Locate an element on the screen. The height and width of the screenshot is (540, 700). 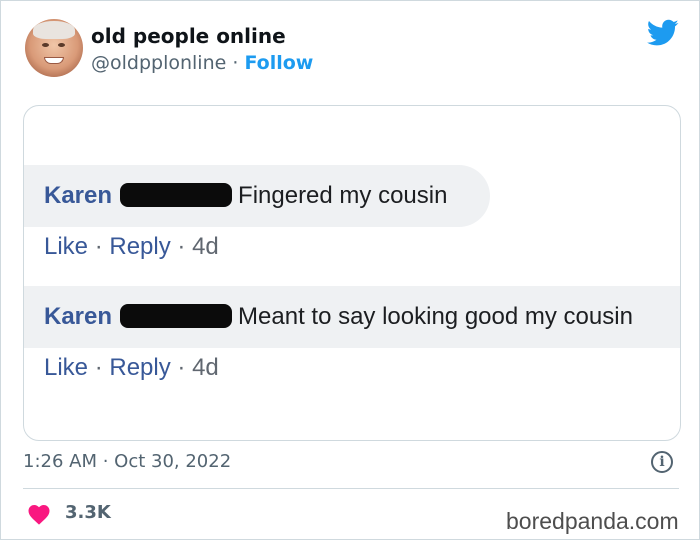
twitter-bird-icon is located at coordinates (663, 33).